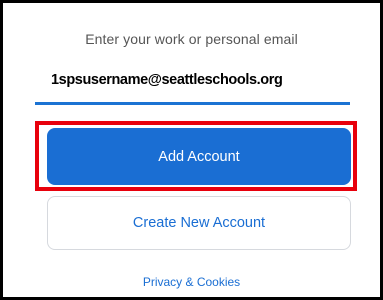 The height and width of the screenshot is (300, 383). I want to click on create-new-account-label: Create New Account, so click(199, 223).